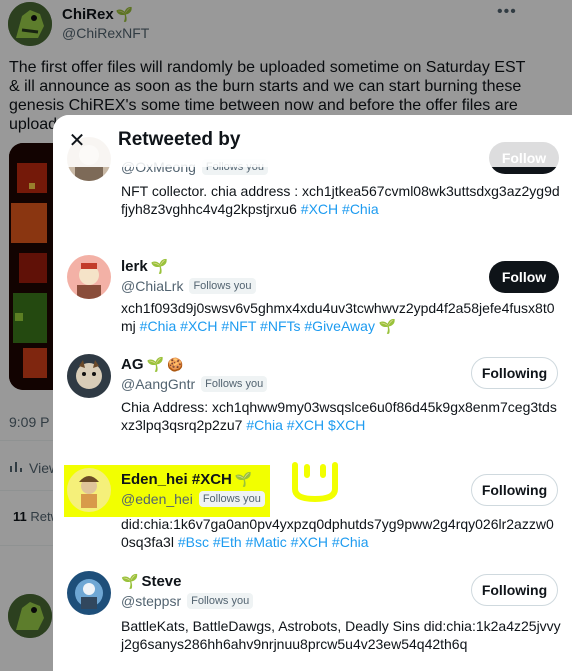 Image resolution: width=572 pixels, height=671 pixels. What do you see at coordinates (188, 286) in the screenshot?
I see `user-handle-row: @ChiaLrk Follows you` at bounding box center [188, 286].